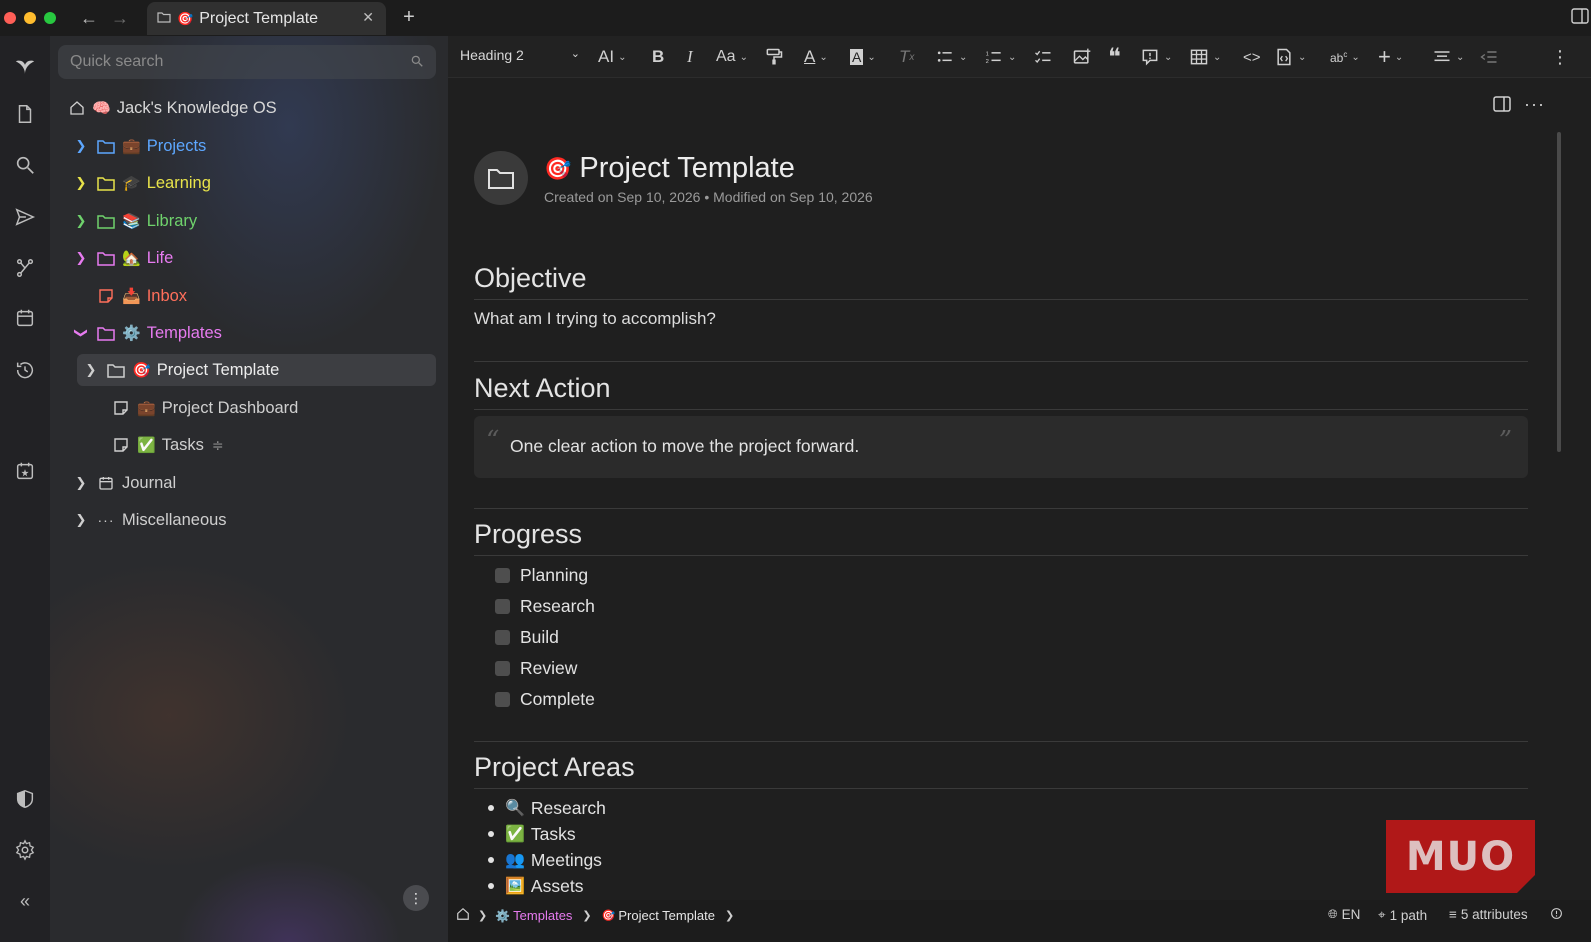 The image size is (1591, 942). Describe the element at coordinates (25, 799) in the screenshot. I see `shield-icon` at that location.